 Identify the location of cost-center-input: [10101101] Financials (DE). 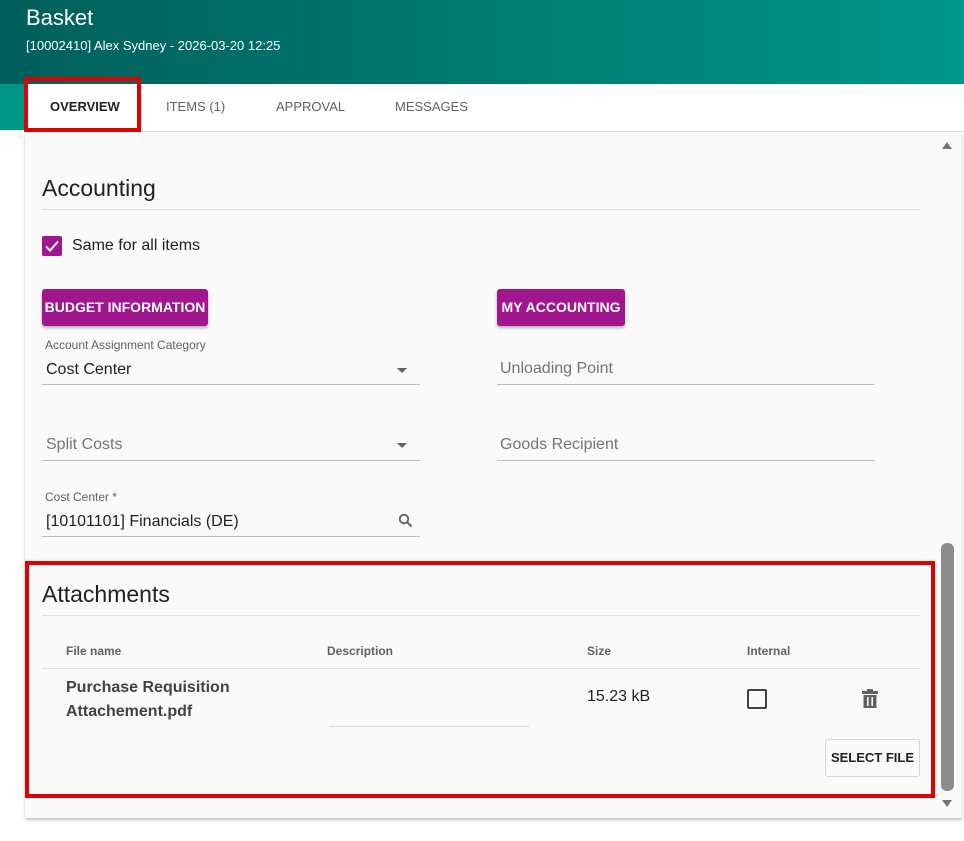
(142, 522).